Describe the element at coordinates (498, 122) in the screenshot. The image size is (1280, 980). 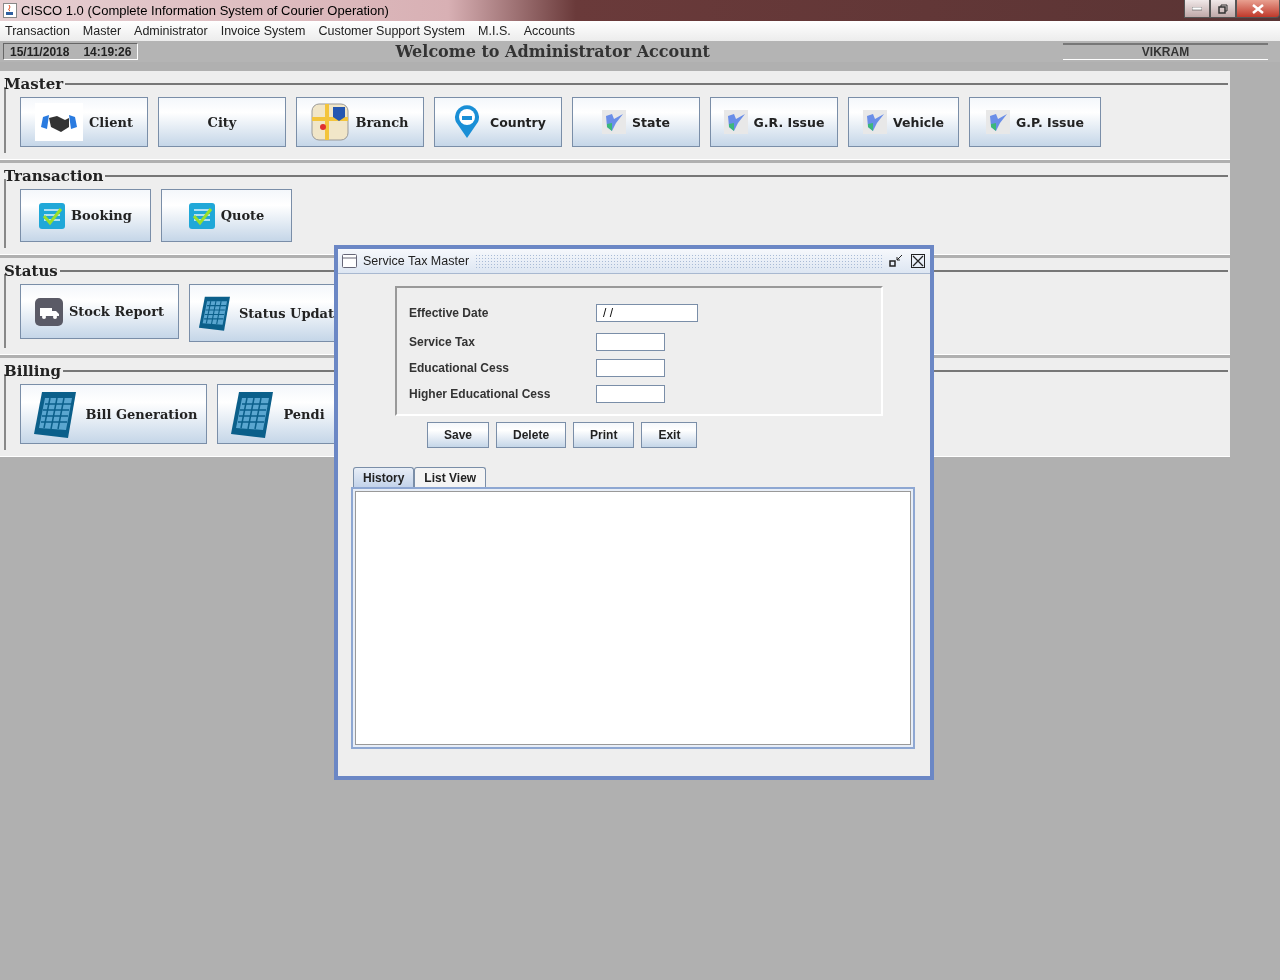
I see `module-button: Country` at that location.